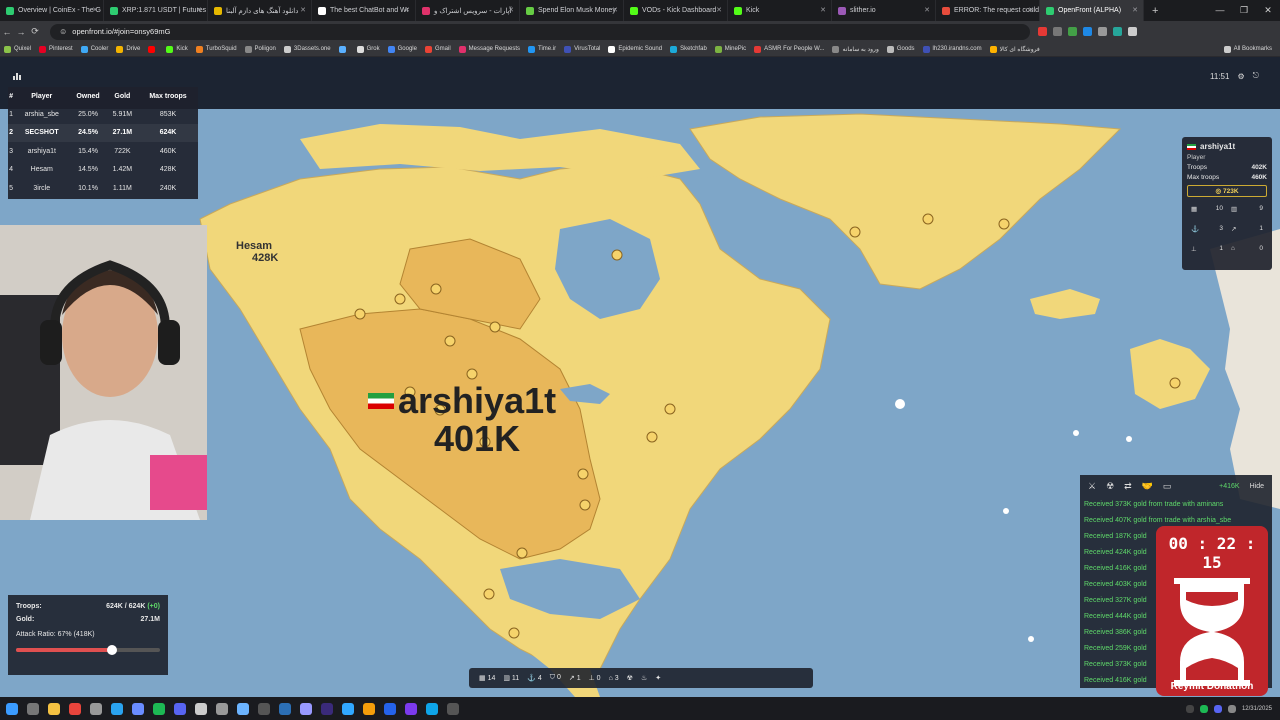  I want to click on bookmark-item: Pinterest, so click(56, 49).